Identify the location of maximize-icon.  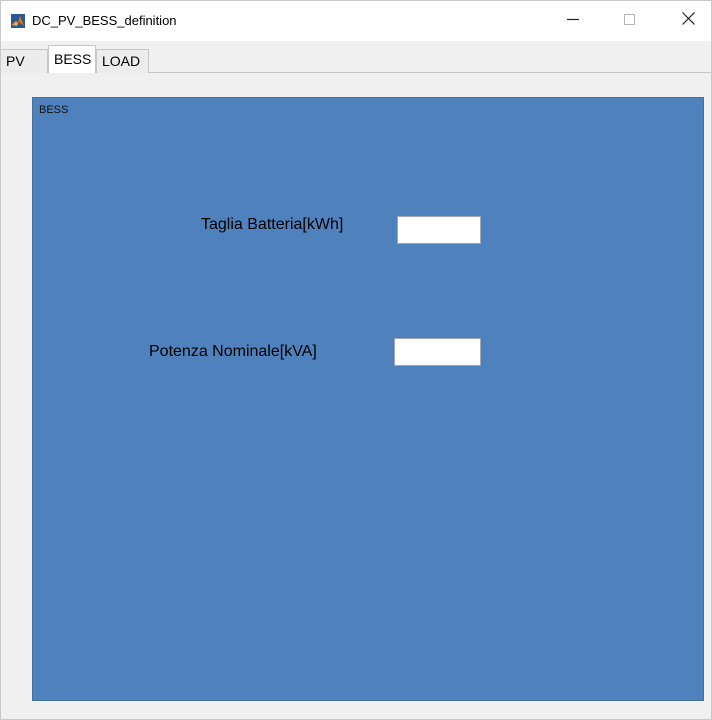
(629, 21).